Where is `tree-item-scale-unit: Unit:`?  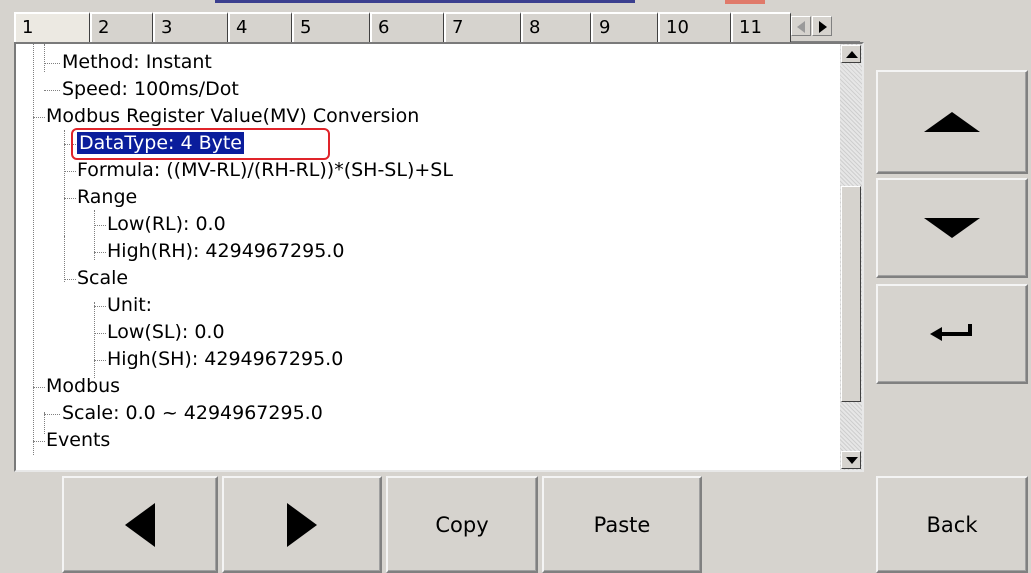 tree-item-scale-unit: Unit: is located at coordinates (129, 306).